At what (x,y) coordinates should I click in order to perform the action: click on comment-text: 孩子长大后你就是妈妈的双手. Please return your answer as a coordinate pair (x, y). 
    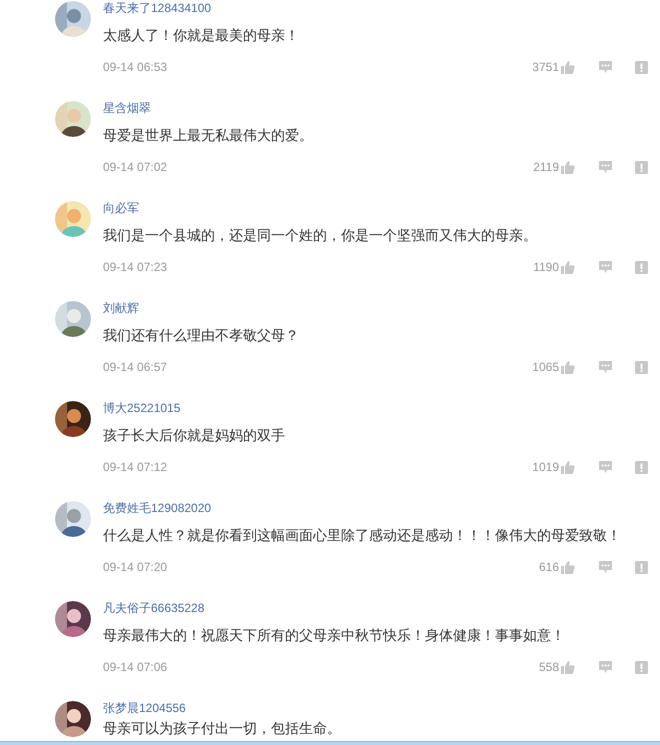
    Looking at the image, I should click on (194, 435).